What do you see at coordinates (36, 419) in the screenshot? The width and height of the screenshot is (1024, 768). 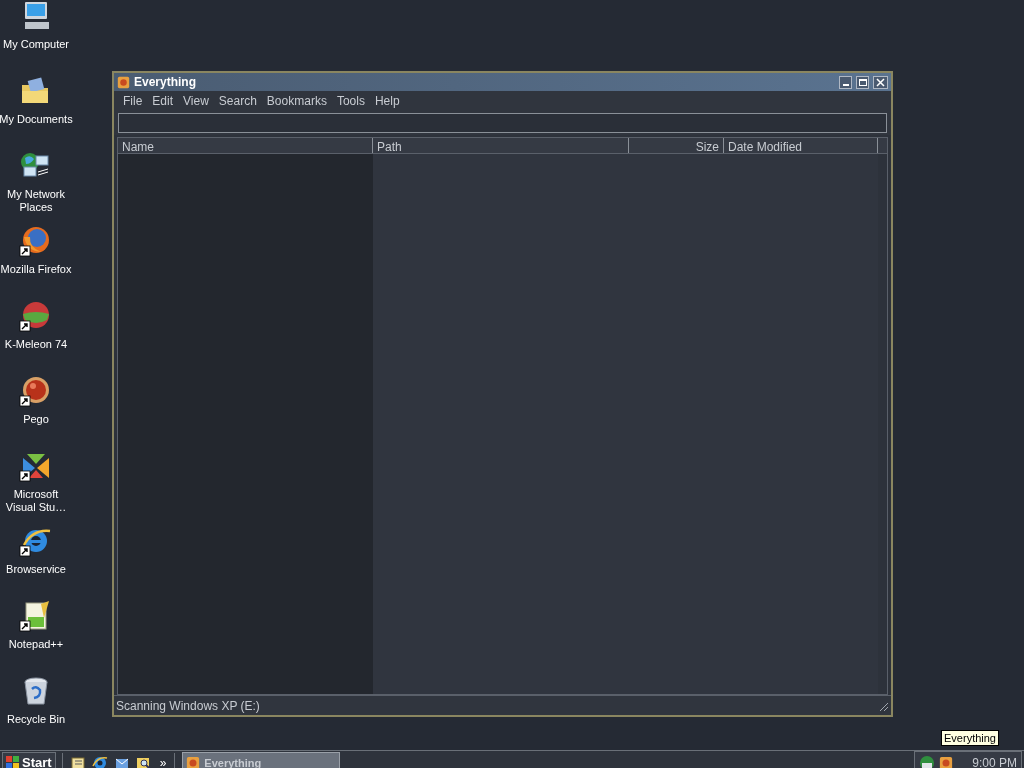 I see `icon-label: Pego` at bounding box center [36, 419].